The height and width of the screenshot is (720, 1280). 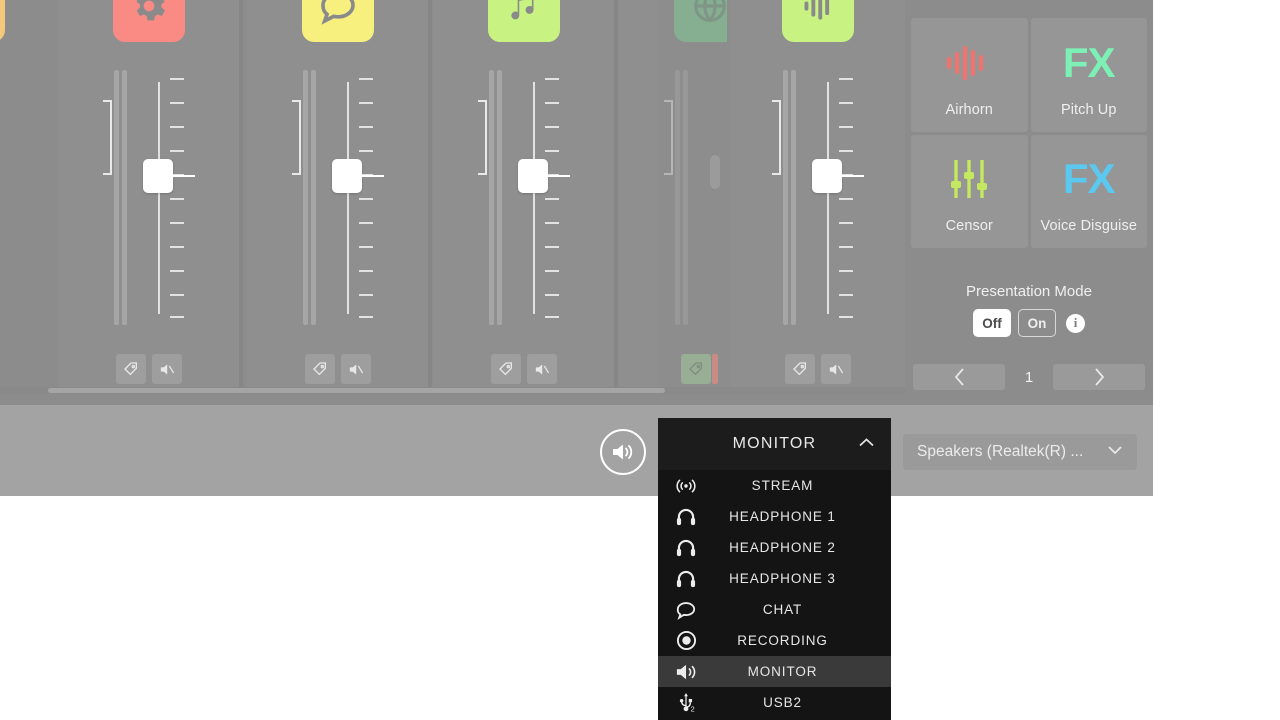 I want to click on vertical-scroll-nub, so click(x=715, y=172).